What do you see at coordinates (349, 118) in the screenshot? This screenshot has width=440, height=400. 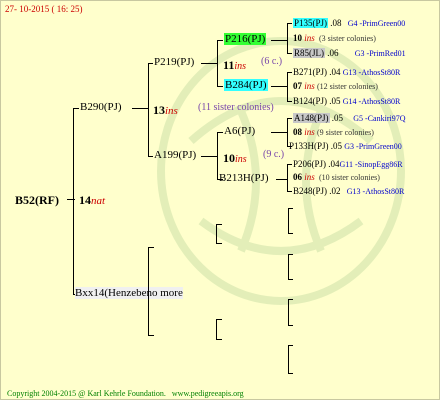 I see `g5-colony-5: A148(PJ) .05 G5 -Cankiri97Q` at bounding box center [349, 118].